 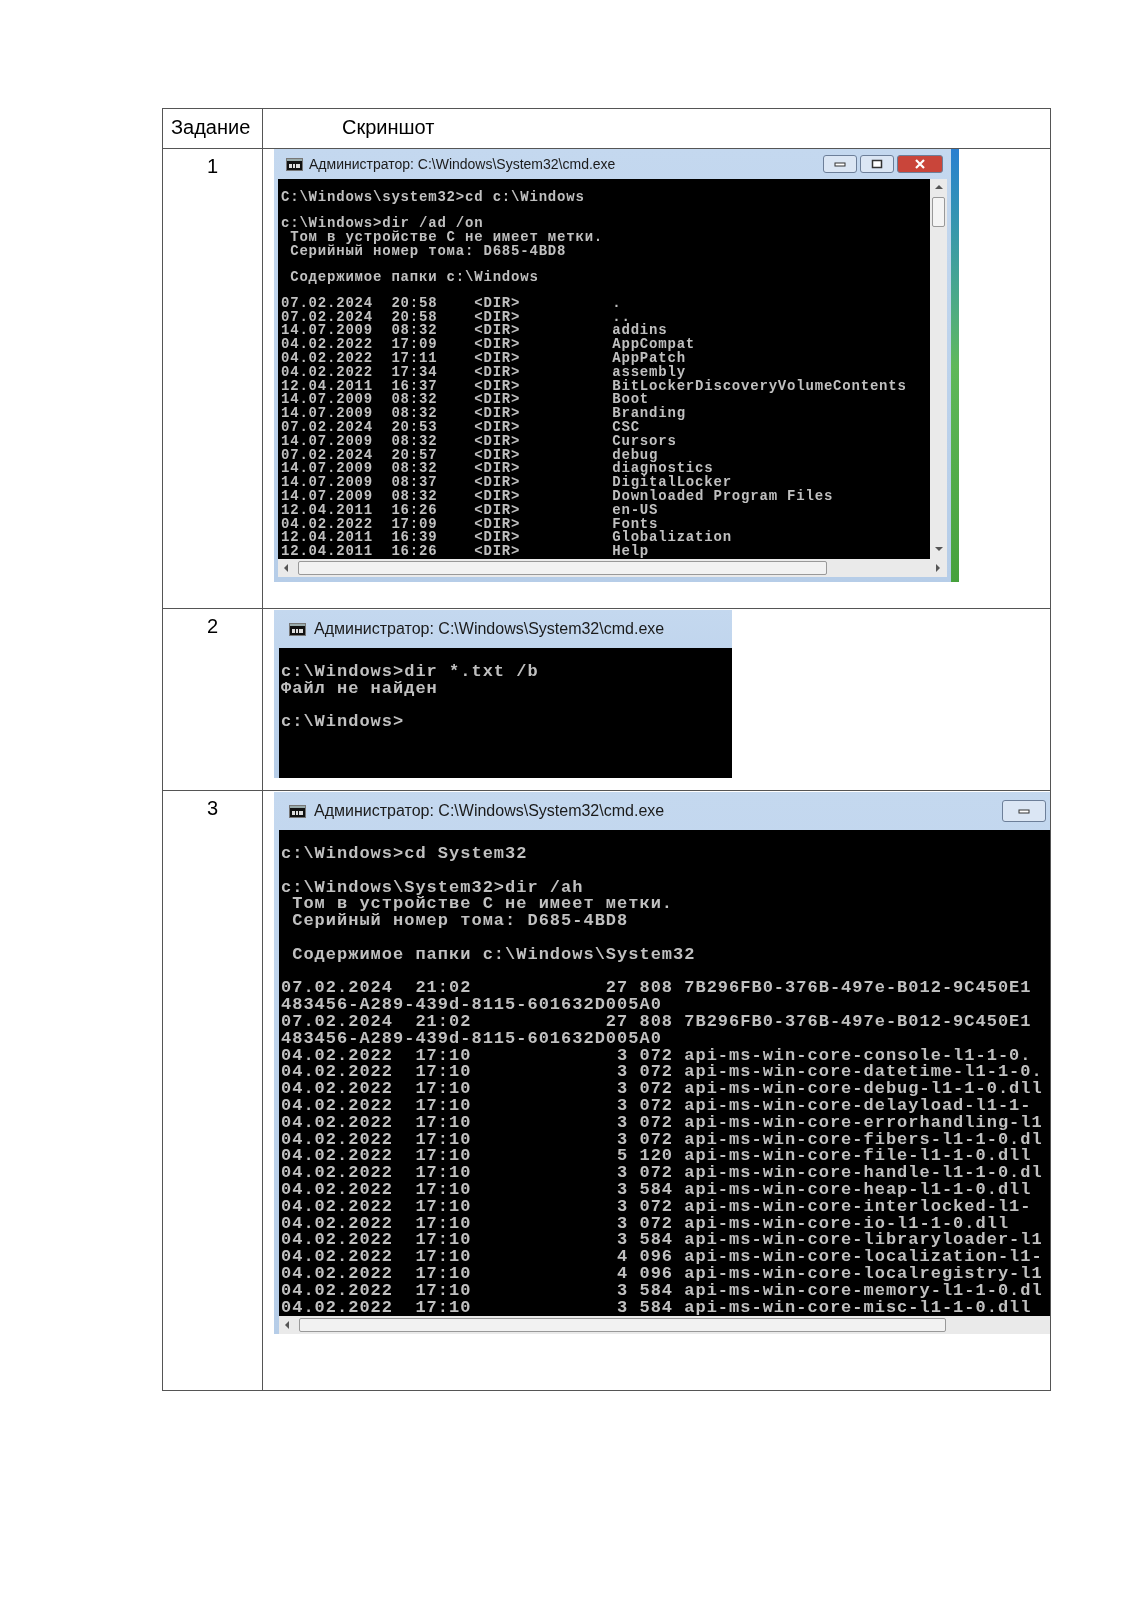 I want to click on console-line: Содержимое папки c:\Windows, so click(x=414, y=277).